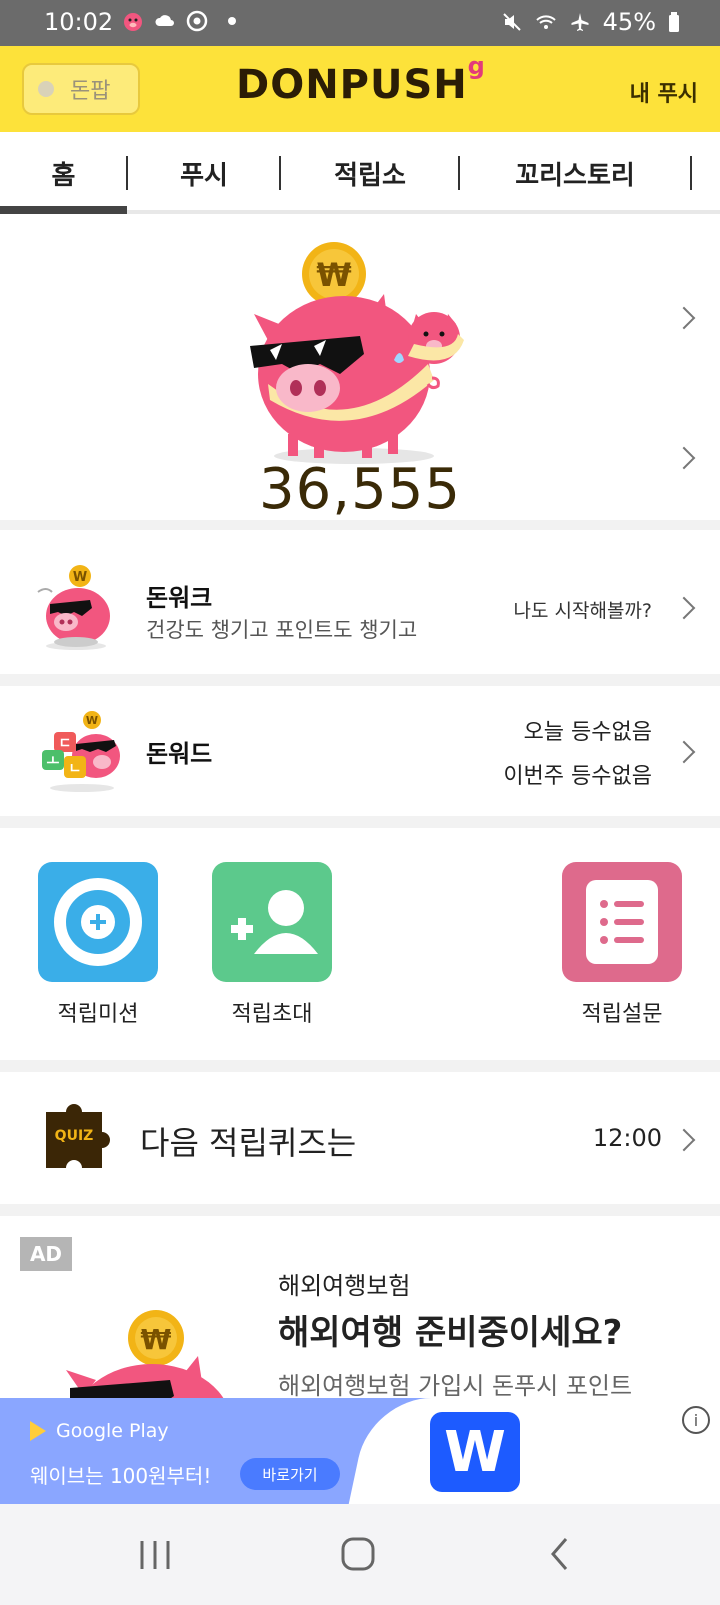 The image size is (720, 1605). What do you see at coordinates (53, 762) in the screenshot?
I see `svg-text: ㅗ` at bounding box center [53, 762].